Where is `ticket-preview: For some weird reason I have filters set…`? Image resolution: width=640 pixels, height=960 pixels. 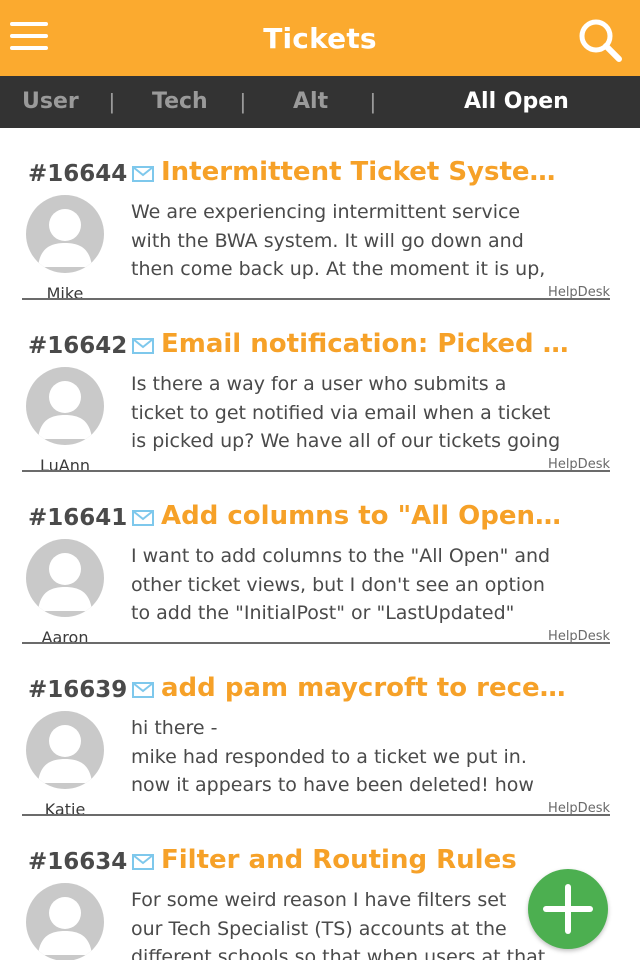 ticket-preview: For some weird reason I have filters set… is located at coordinates (338, 924).